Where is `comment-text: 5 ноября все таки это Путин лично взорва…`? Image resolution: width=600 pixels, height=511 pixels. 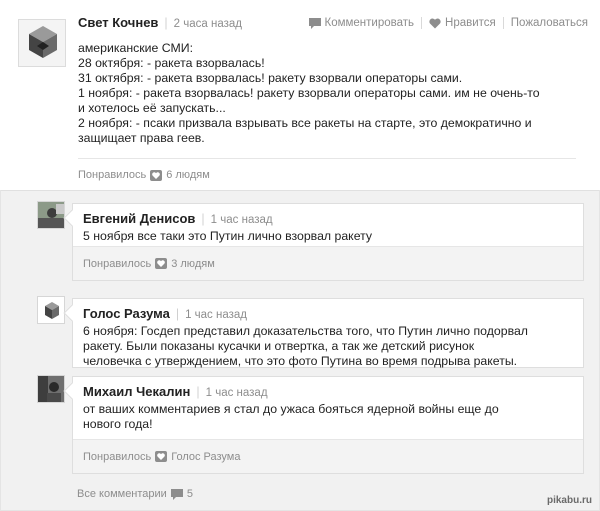
comment-text: 5 ноября все таки это Путин лично взорва… is located at coordinates (328, 236).